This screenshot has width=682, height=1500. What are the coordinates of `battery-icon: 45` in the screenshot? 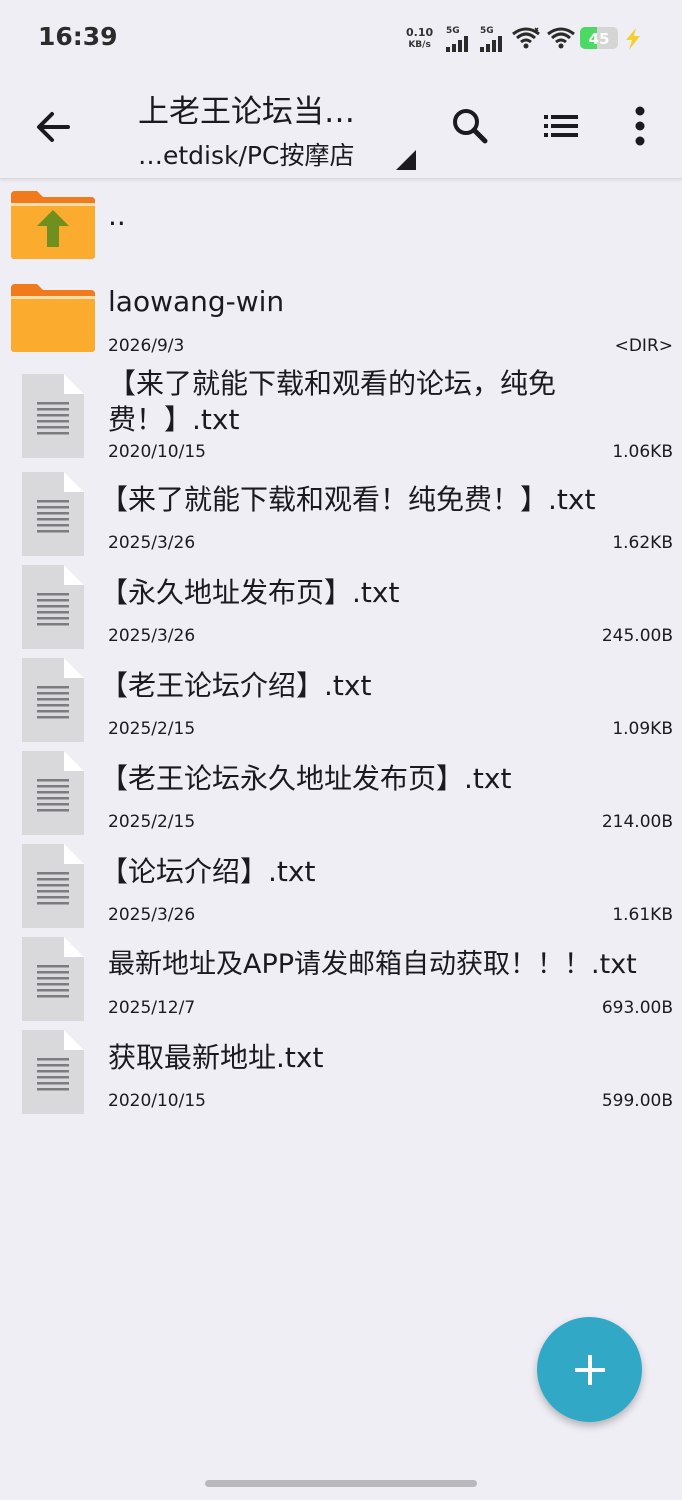 It's located at (599, 38).